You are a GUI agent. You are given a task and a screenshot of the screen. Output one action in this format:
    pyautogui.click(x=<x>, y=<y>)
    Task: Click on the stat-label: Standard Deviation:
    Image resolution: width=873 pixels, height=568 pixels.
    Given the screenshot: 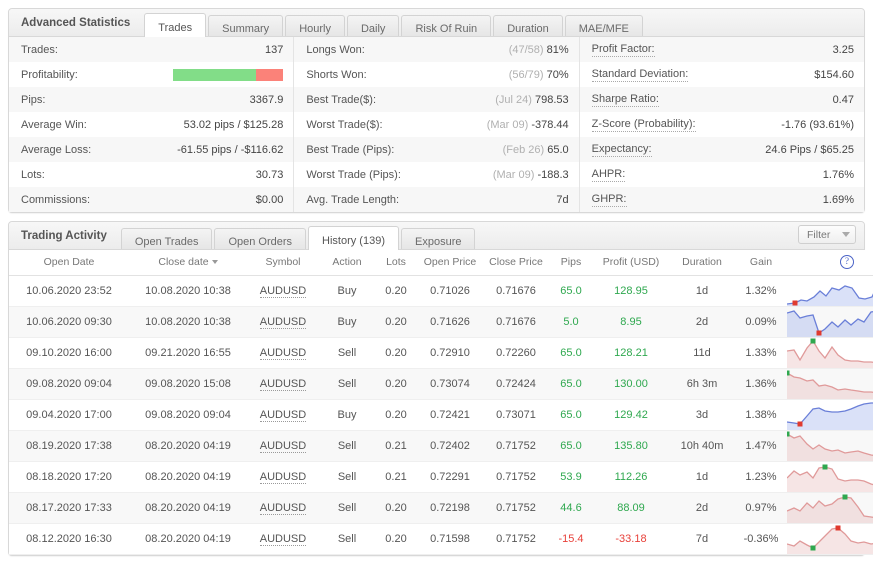 What is the action you would take?
    pyautogui.click(x=640, y=75)
    